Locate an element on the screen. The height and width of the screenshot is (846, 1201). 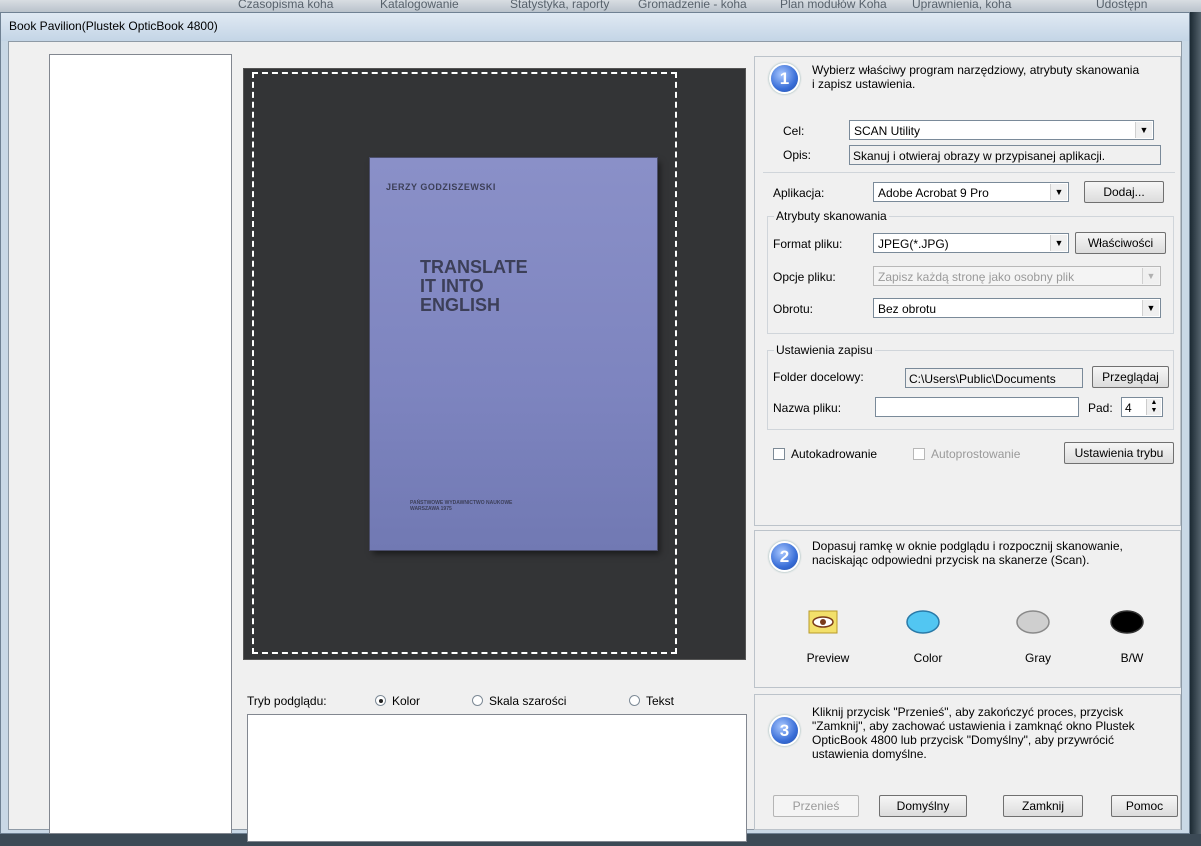
mode-color-radio is located at coordinates (380, 700).